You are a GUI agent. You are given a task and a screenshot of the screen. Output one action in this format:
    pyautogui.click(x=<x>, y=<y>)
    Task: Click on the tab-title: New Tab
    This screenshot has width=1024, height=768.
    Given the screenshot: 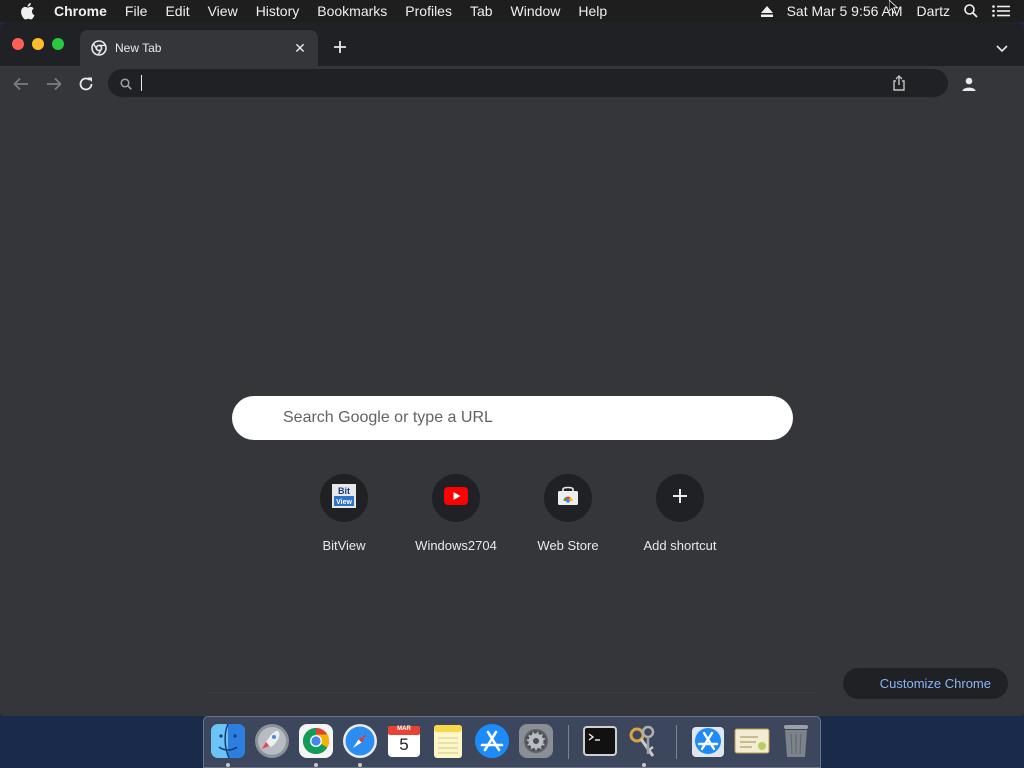 What is the action you would take?
    pyautogui.click(x=138, y=48)
    